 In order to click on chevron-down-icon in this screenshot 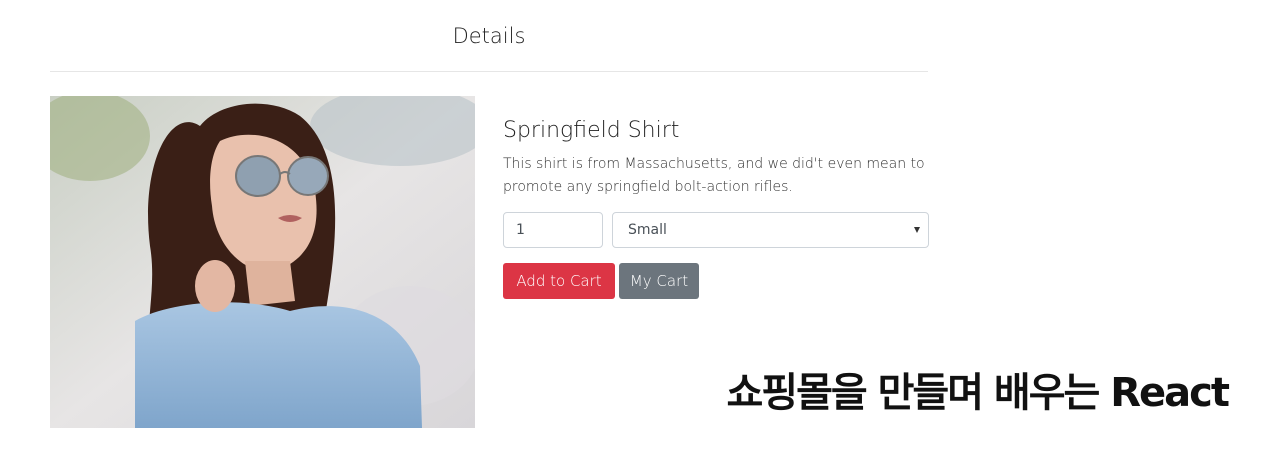, I will do `click(917, 230)`.